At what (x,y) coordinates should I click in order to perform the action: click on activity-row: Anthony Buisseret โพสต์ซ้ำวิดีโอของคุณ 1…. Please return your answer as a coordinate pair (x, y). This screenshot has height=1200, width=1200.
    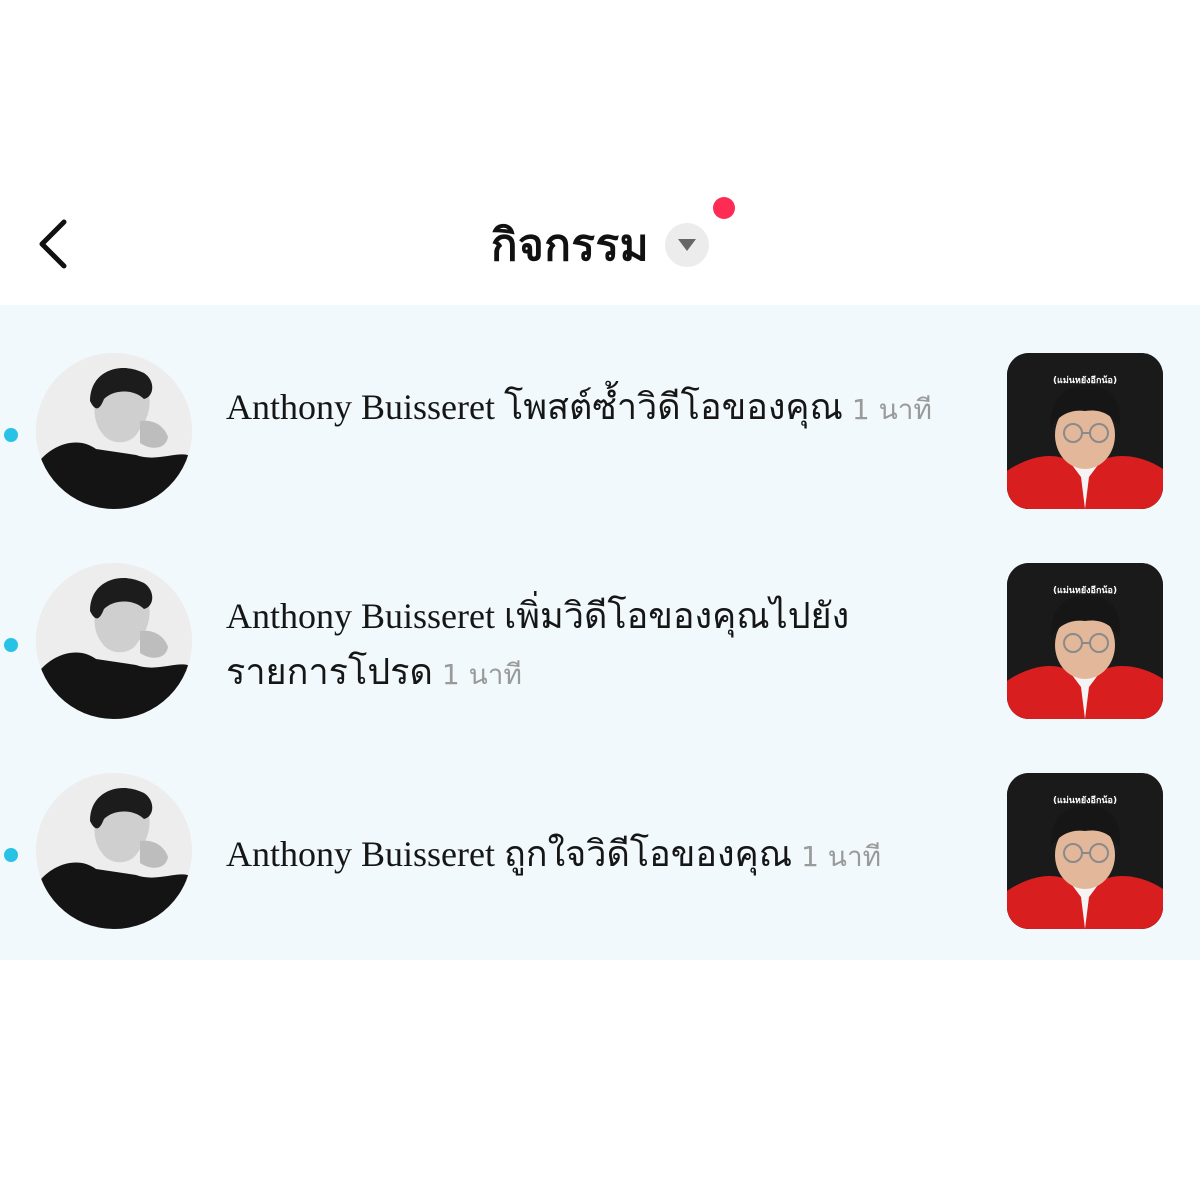
    Looking at the image, I should click on (600, 435).